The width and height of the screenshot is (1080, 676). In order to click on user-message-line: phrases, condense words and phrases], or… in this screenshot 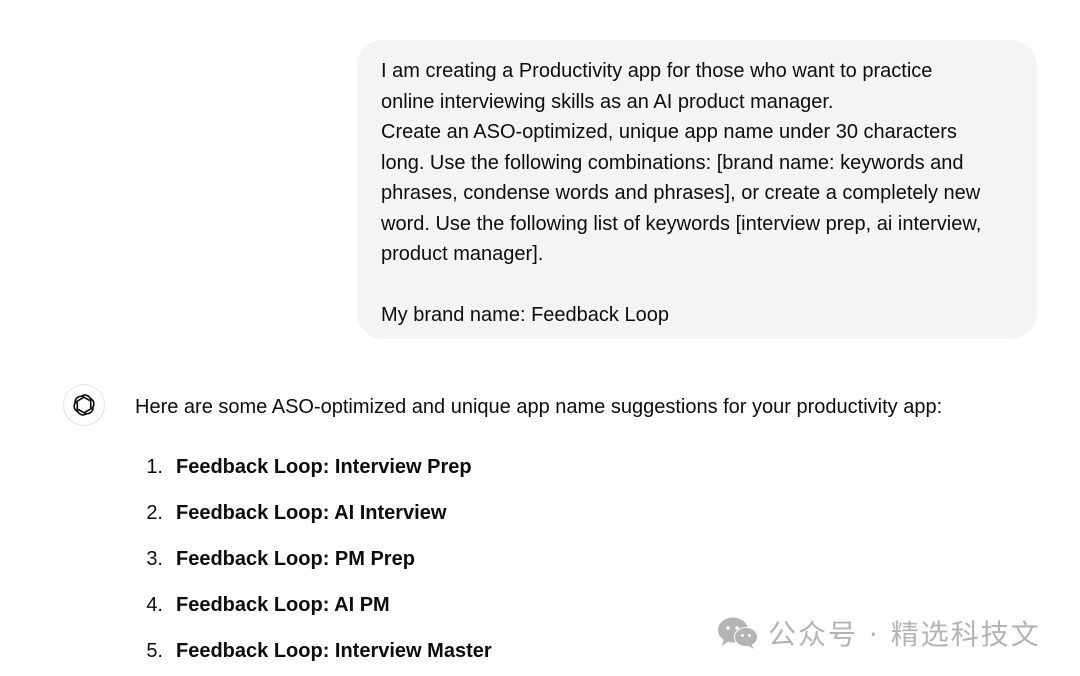, I will do `click(681, 193)`.